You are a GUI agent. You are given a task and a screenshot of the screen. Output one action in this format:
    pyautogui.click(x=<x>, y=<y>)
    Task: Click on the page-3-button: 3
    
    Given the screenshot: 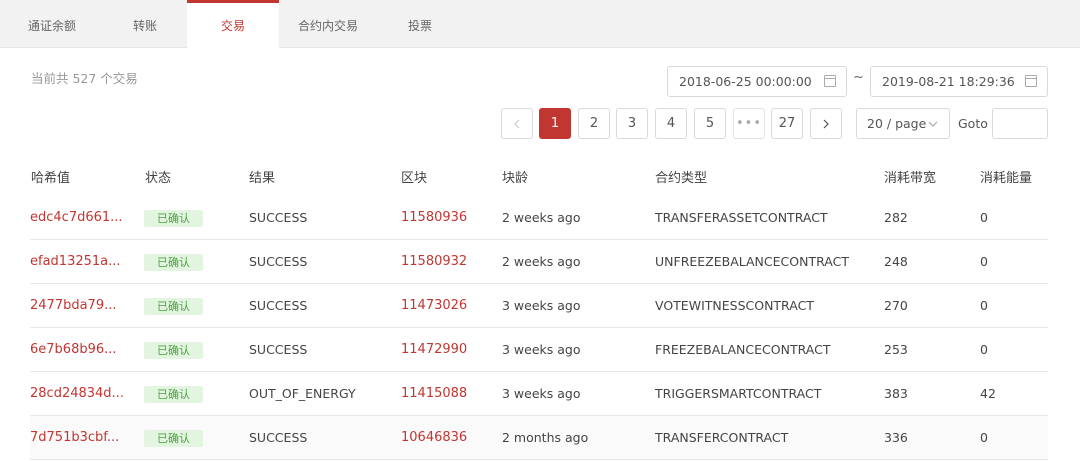 What is the action you would take?
    pyautogui.click(x=632, y=123)
    